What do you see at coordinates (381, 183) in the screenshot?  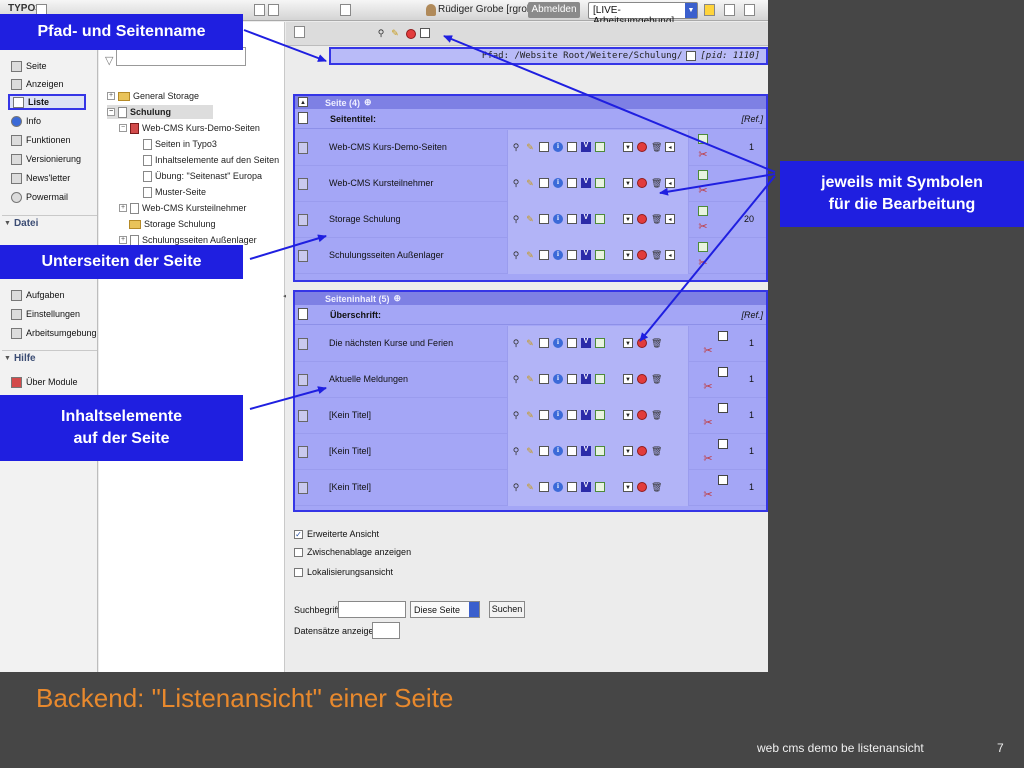 I see `row-title: Web-CMS Kursteilnehmer` at bounding box center [381, 183].